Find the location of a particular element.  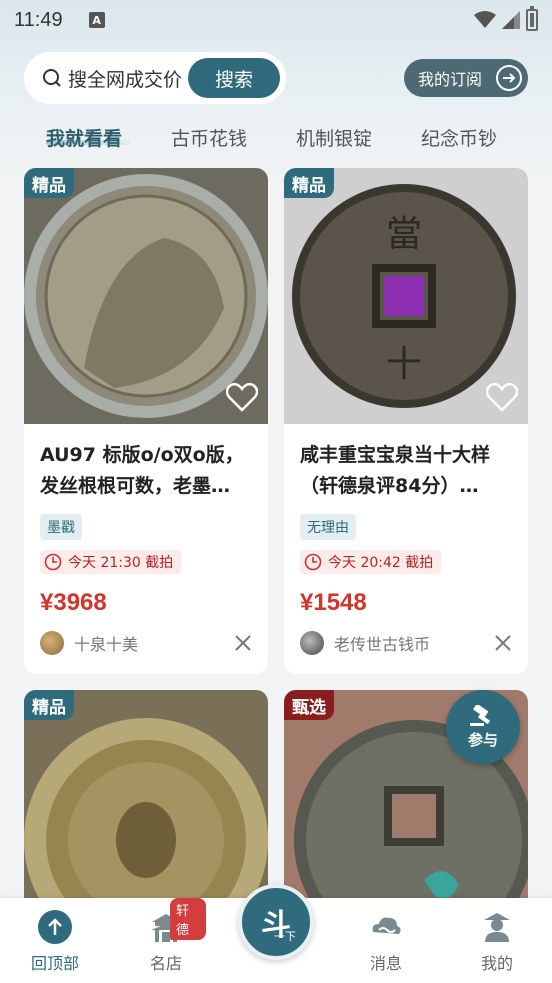

search-input: 搜全网成交价 is located at coordinates (125, 78).